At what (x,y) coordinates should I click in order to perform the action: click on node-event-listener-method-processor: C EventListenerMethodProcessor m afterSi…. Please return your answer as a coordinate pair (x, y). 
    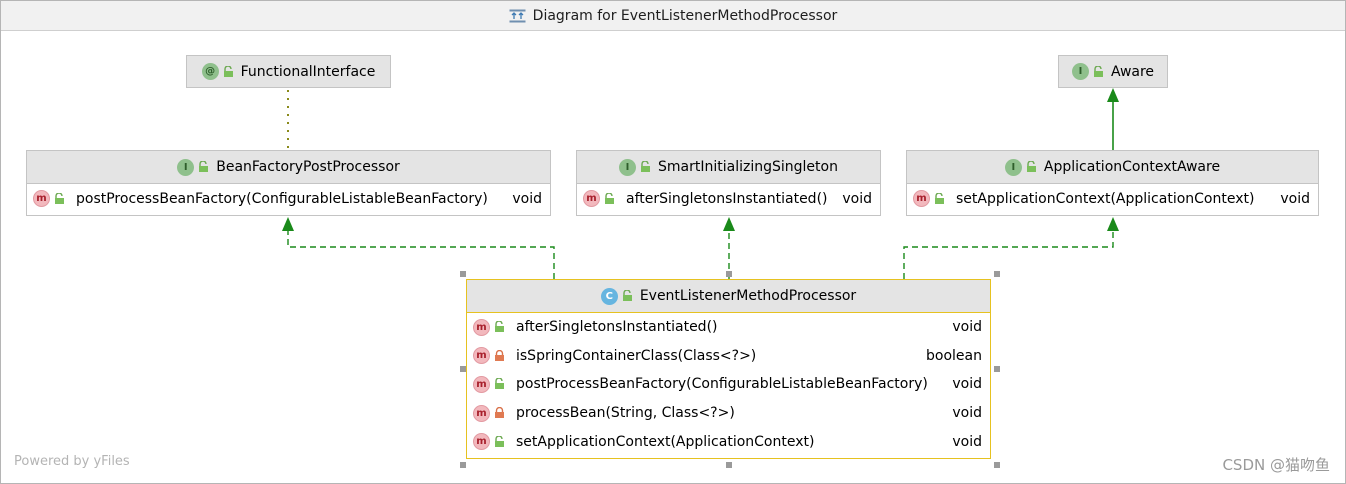
    Looking at the image, I should click on (728, 369).